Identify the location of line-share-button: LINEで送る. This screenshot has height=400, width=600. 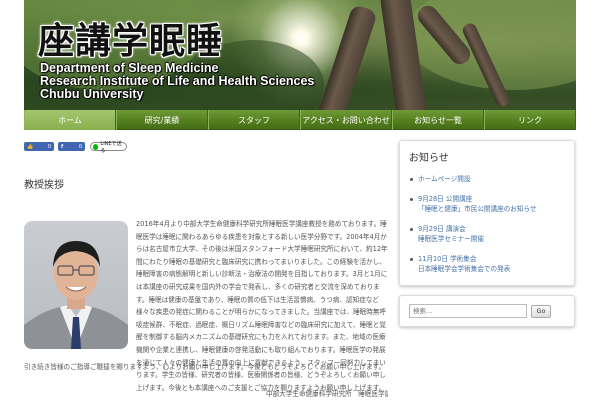
(108, 147).